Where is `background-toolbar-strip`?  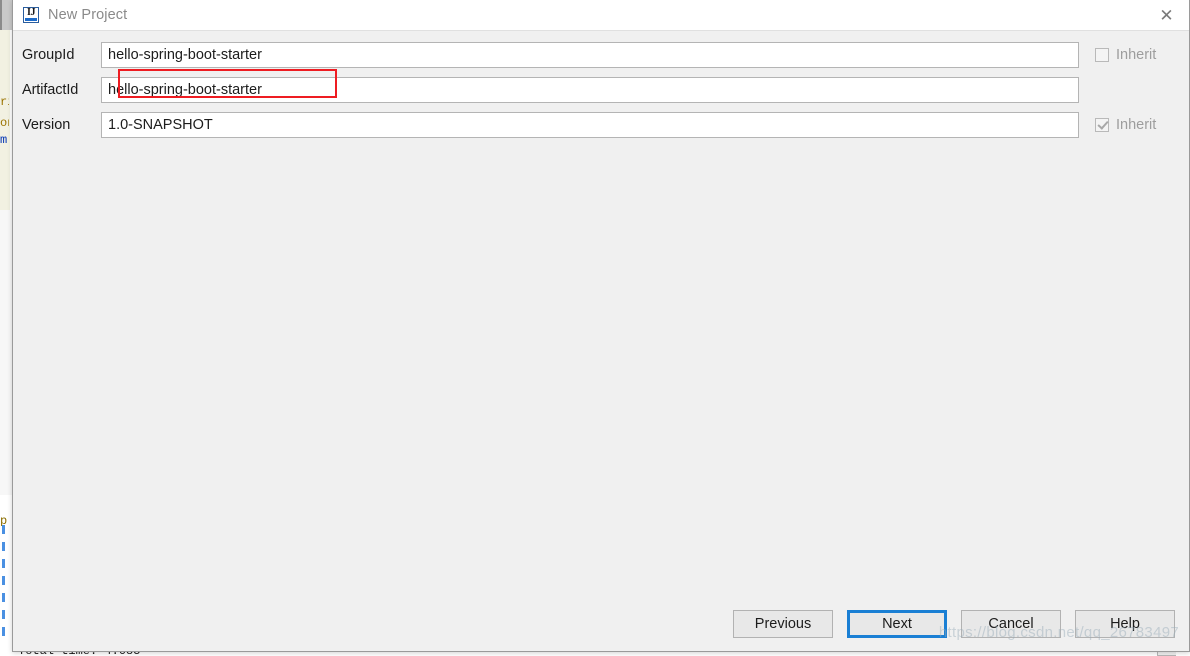
background-toolbar-strip is located at coordinates (6, 15).